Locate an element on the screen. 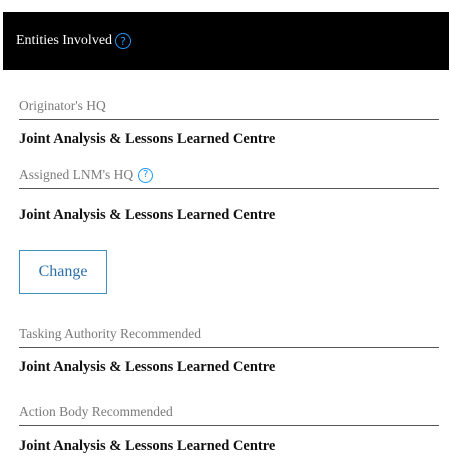  originator-hq-label: Originator's HQ is located at coordinates (229, 109).